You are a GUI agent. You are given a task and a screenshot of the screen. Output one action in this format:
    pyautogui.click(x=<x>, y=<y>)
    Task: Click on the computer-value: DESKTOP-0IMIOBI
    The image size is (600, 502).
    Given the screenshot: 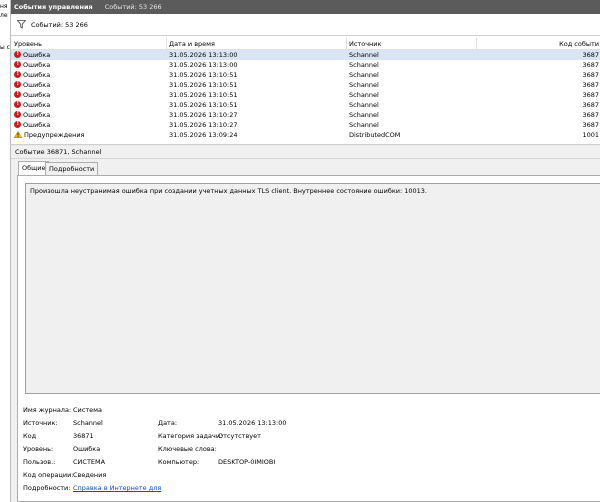 What is the action you would take?
    pyautogui.click(x=247, y=462)
    